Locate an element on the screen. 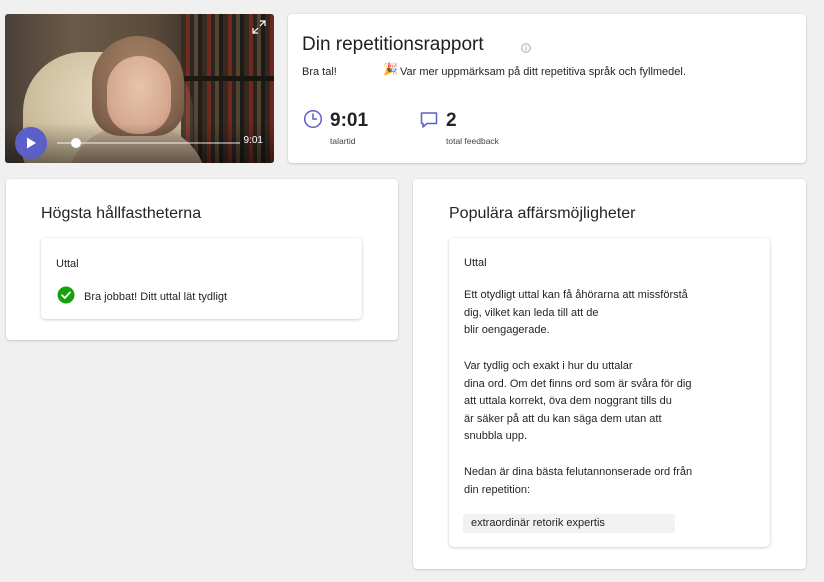 The height and width of the screenshot is (582, 824). mispronounced-words-chip: extraordinär retorik expertis is located at coordinates (569, 523).